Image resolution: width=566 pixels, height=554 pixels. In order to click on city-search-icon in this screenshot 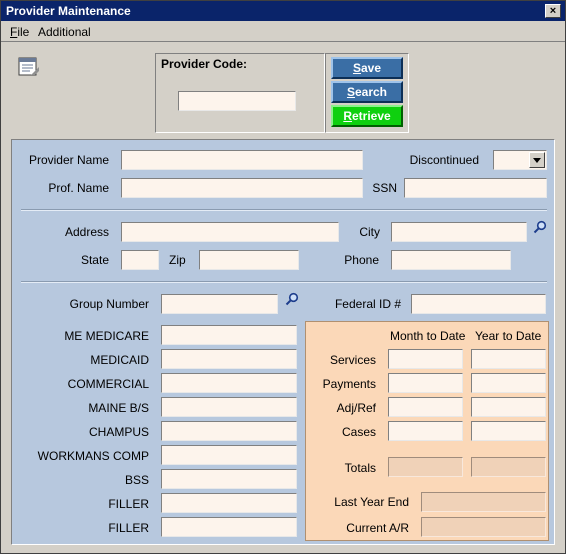, I will do `click(540, 227)`.